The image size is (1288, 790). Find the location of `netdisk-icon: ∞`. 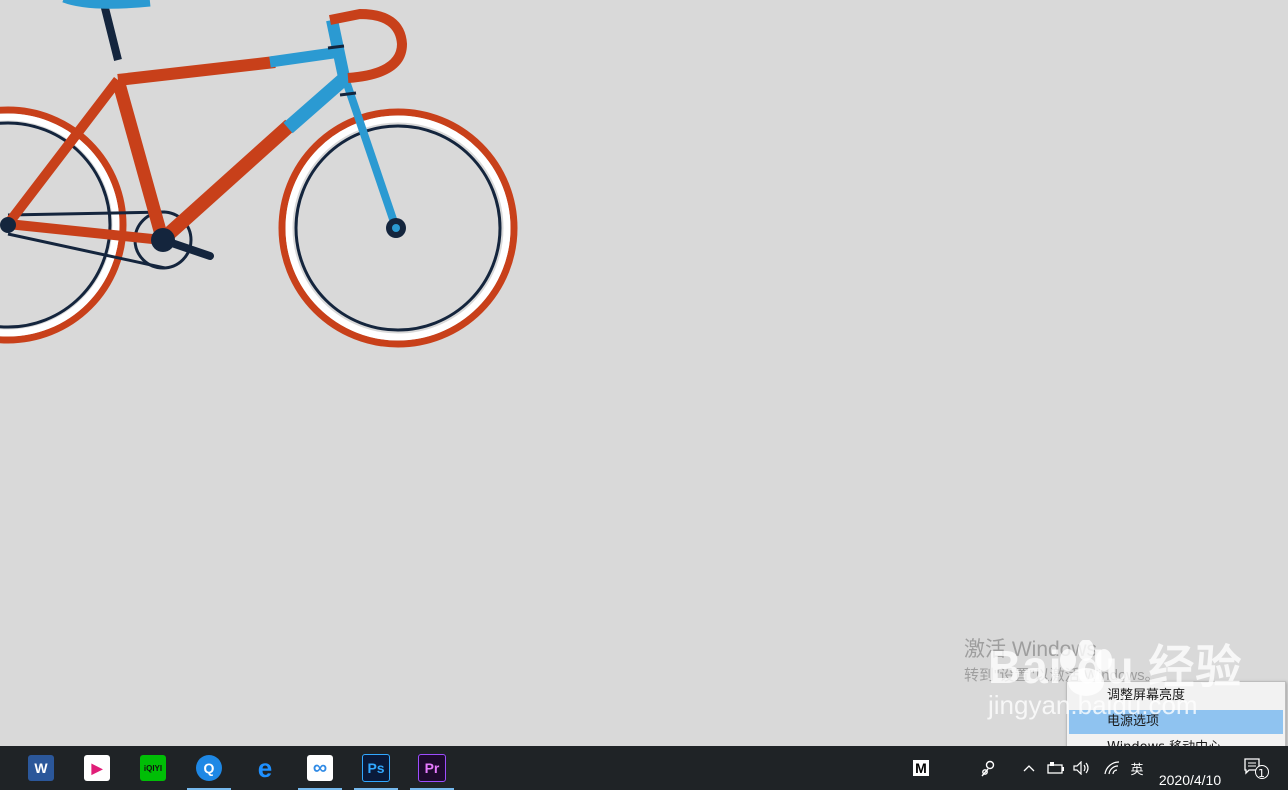

netdisk-icon: ∞ is located at coordinates (320, 768).